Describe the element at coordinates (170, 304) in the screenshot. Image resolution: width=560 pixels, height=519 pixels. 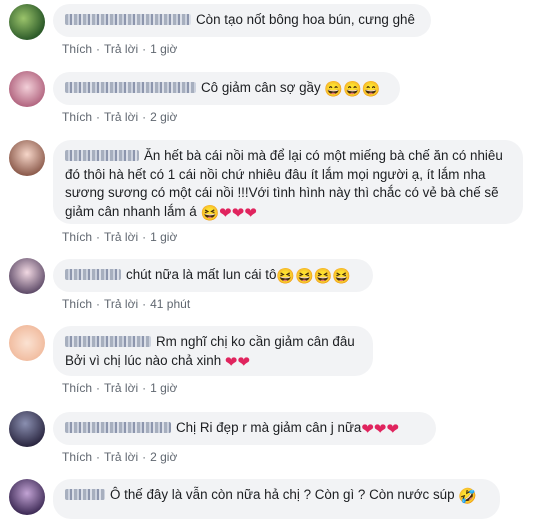
I see `comment-time: 41 phút` at that location.